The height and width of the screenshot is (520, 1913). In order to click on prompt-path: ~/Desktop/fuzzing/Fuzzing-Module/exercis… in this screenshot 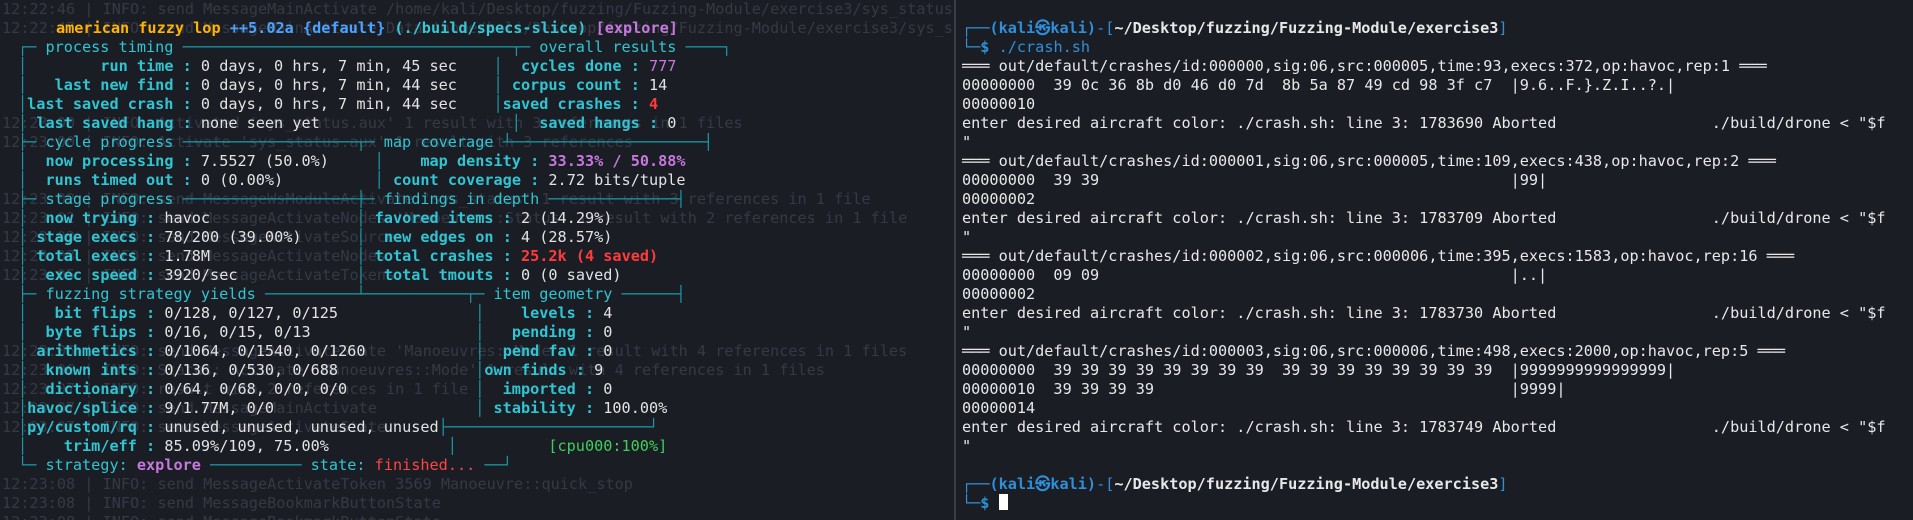, I will do `click(1306, 28)`.